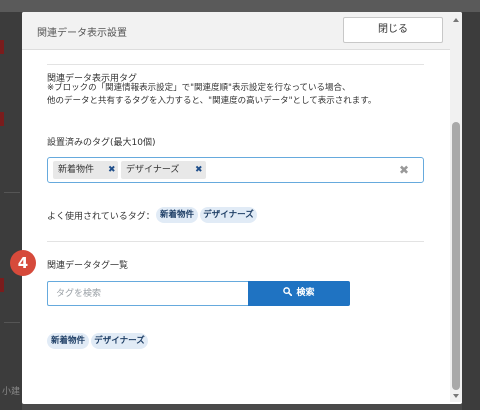 The image size is (480, 410). Describe the element at coordinates (11, 211) in the screenshot. I see `background-left-column` at that location.